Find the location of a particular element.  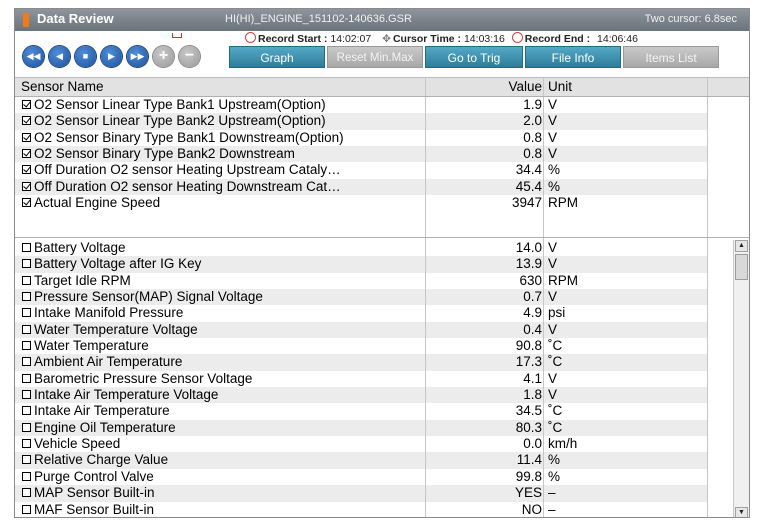

sensor-row: MAP Sensor Built-in YES – is located at coordinates (361, 493).